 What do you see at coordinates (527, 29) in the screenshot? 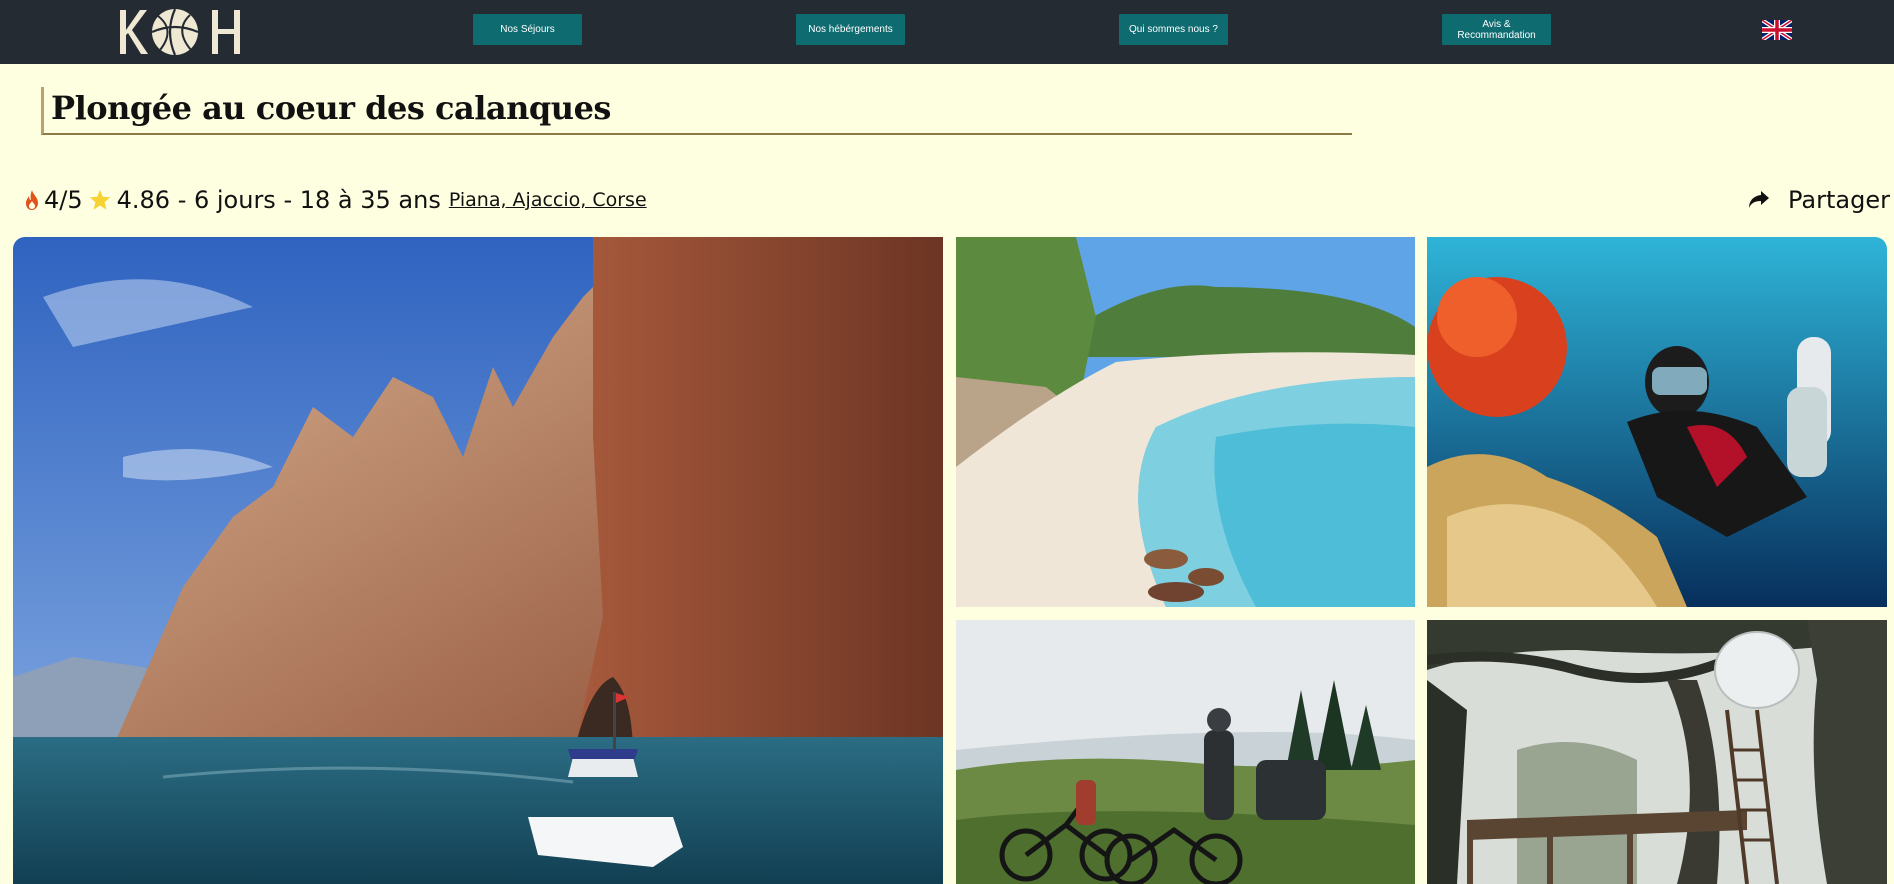
I see `nav-nos-sejours: Nos Séjours` at bounding box center [527, 29].